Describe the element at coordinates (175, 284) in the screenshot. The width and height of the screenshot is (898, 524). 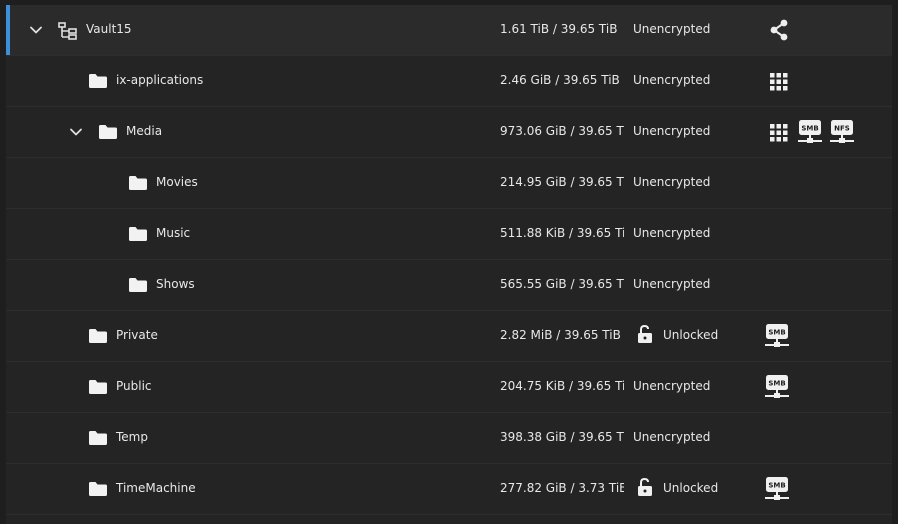
I see `dataset-name: Shows` at that location.